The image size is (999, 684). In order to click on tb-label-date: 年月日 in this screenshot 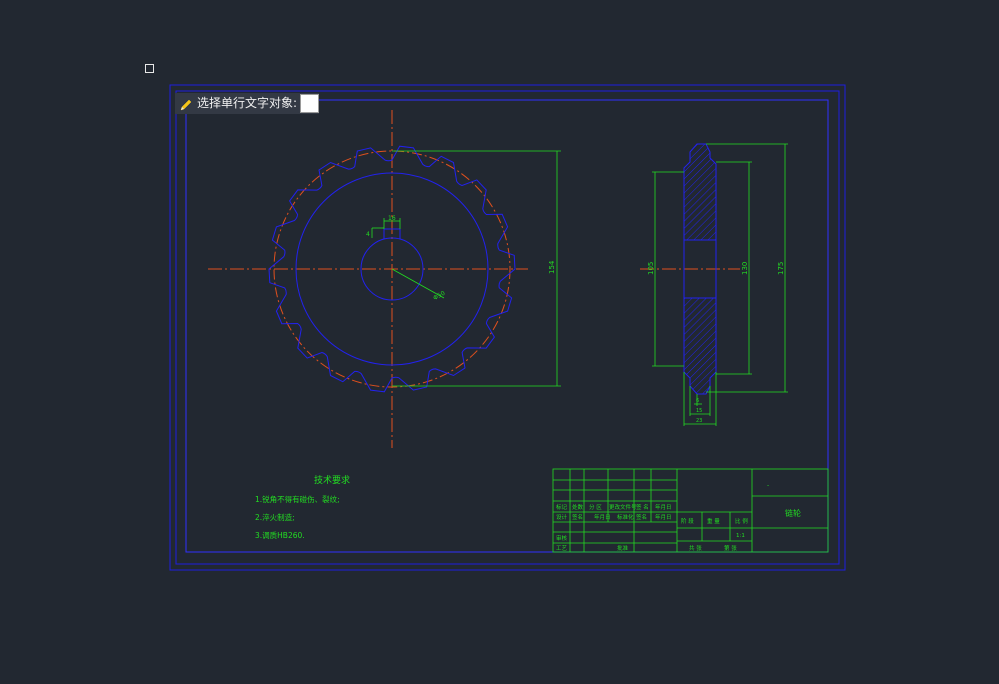, I will do `click(663, 507)`.